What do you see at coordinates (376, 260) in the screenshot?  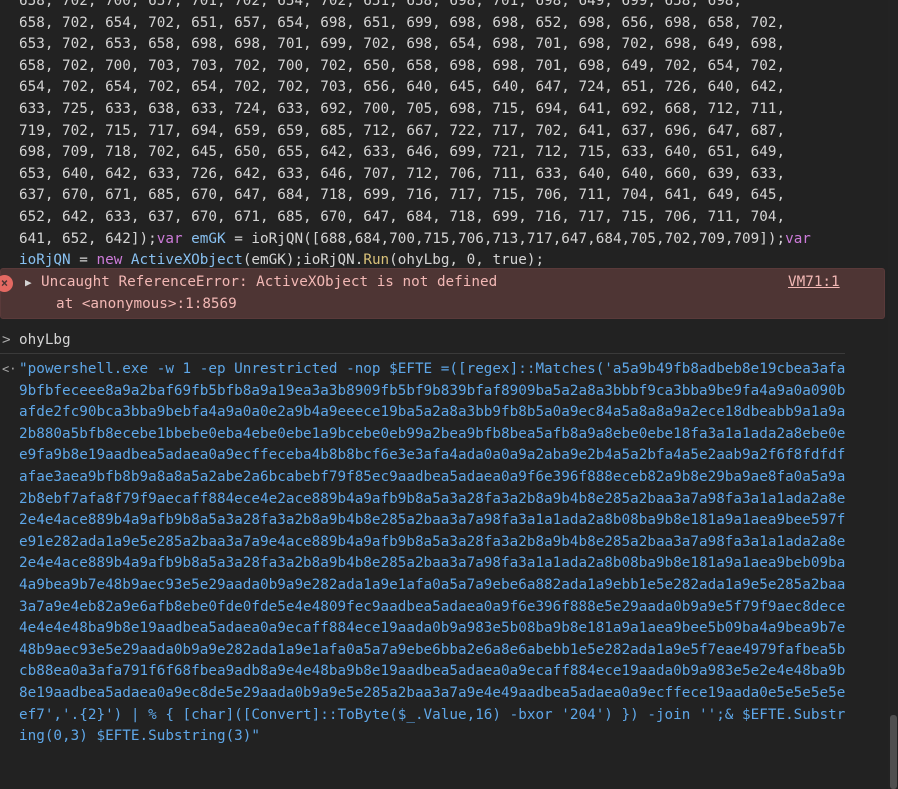 I see `function-run: Run` at bounding box center [376, 260].